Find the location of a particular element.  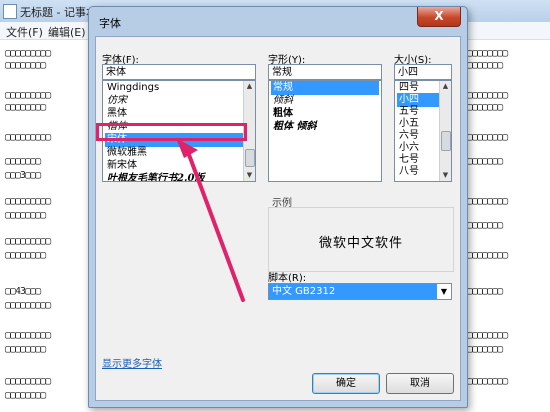

dialog-title: 字体 is located at coordinates (110, 23).